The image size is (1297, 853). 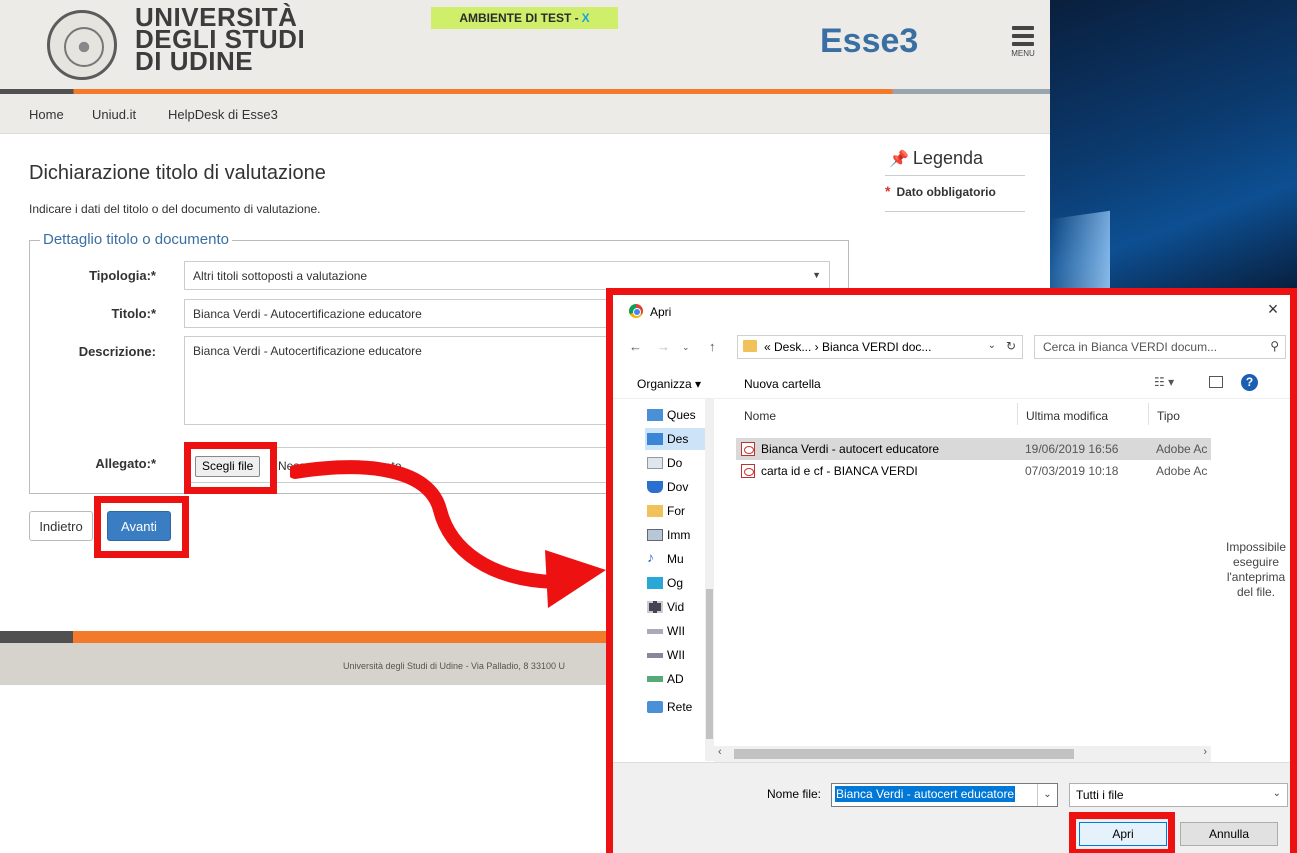 I want to click on network-drive-icon, so click(x=655, y=679).